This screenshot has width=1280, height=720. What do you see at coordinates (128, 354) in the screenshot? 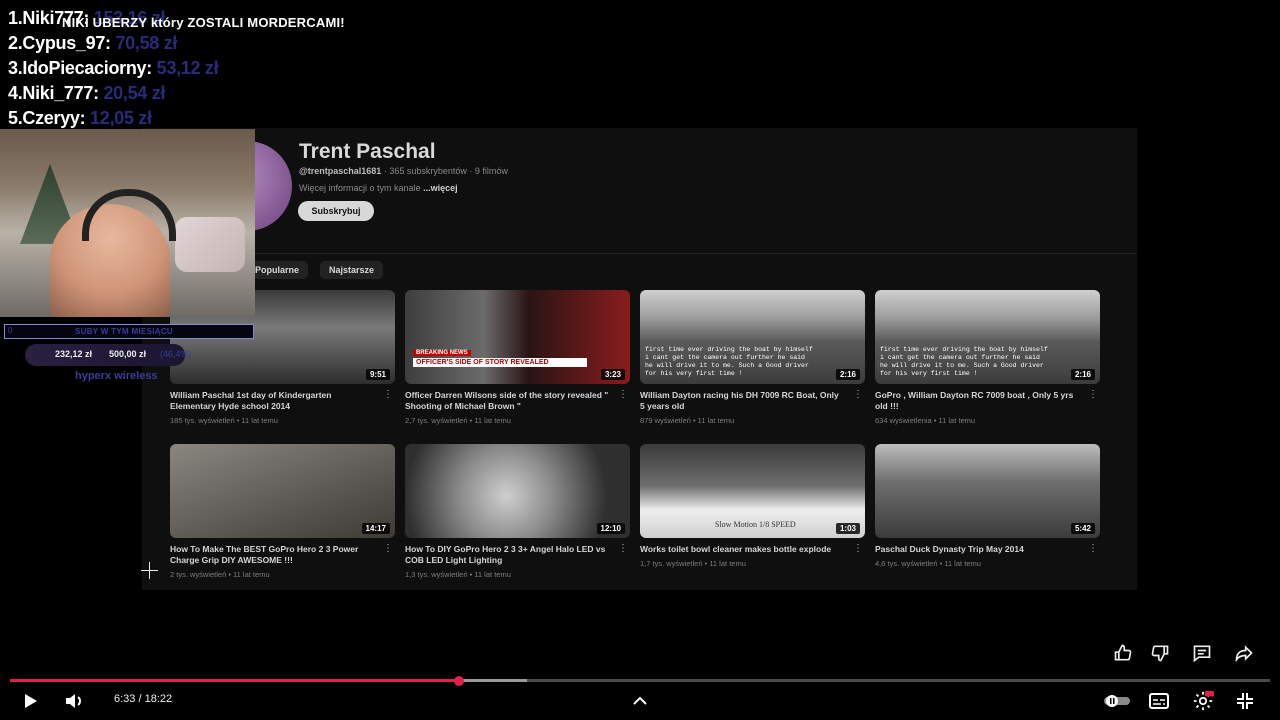
I see `goal-target: 500,00 zł` at bounding box center [128, 354].